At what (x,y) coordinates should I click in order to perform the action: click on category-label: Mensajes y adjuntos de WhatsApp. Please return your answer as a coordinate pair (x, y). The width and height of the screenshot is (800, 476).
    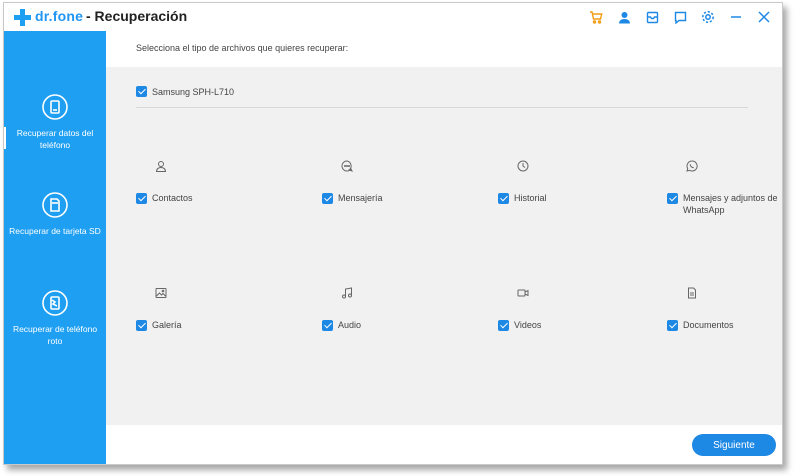
    Looking at the image, I should click on (730, 204).